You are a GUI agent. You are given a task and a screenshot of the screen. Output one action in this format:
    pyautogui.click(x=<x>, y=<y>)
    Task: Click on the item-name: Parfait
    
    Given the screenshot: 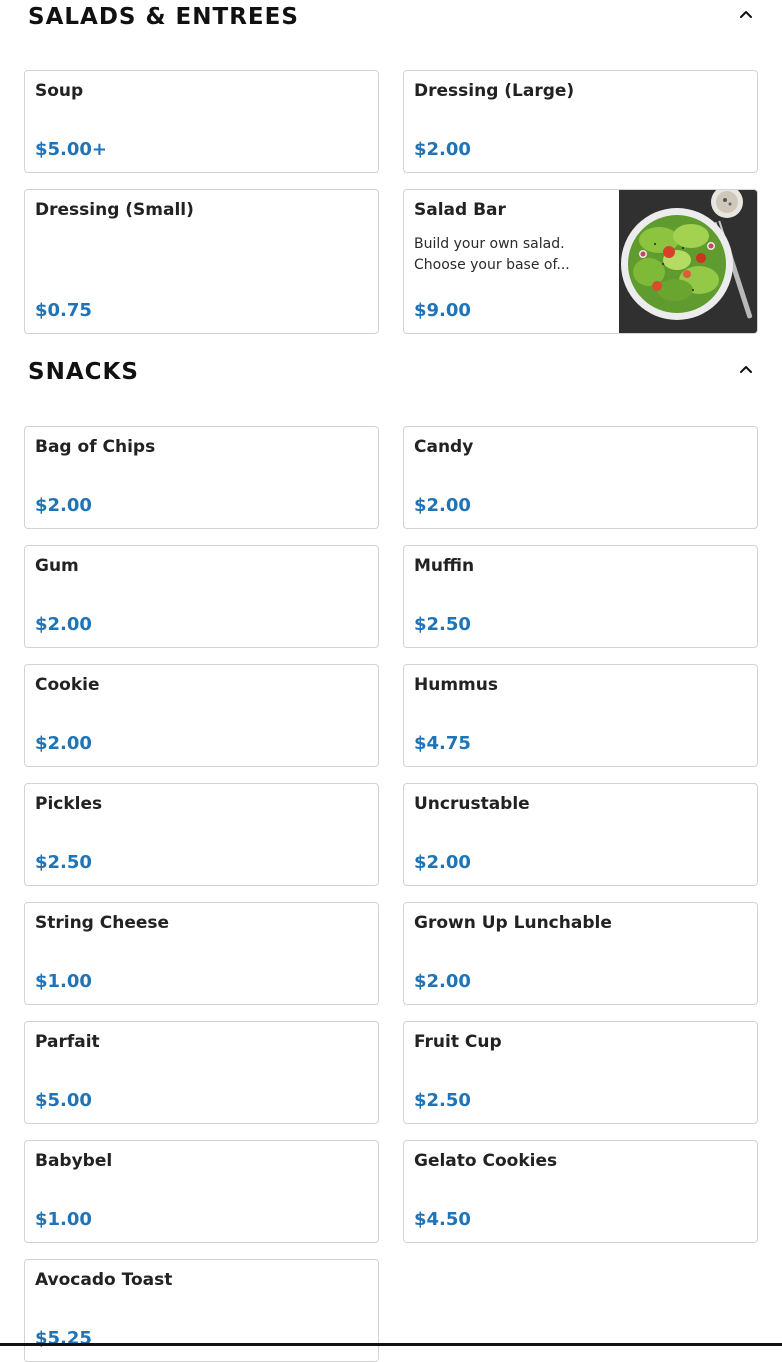 What is the action you would take?
    pyautogui.click(x=67, y=1042)
    